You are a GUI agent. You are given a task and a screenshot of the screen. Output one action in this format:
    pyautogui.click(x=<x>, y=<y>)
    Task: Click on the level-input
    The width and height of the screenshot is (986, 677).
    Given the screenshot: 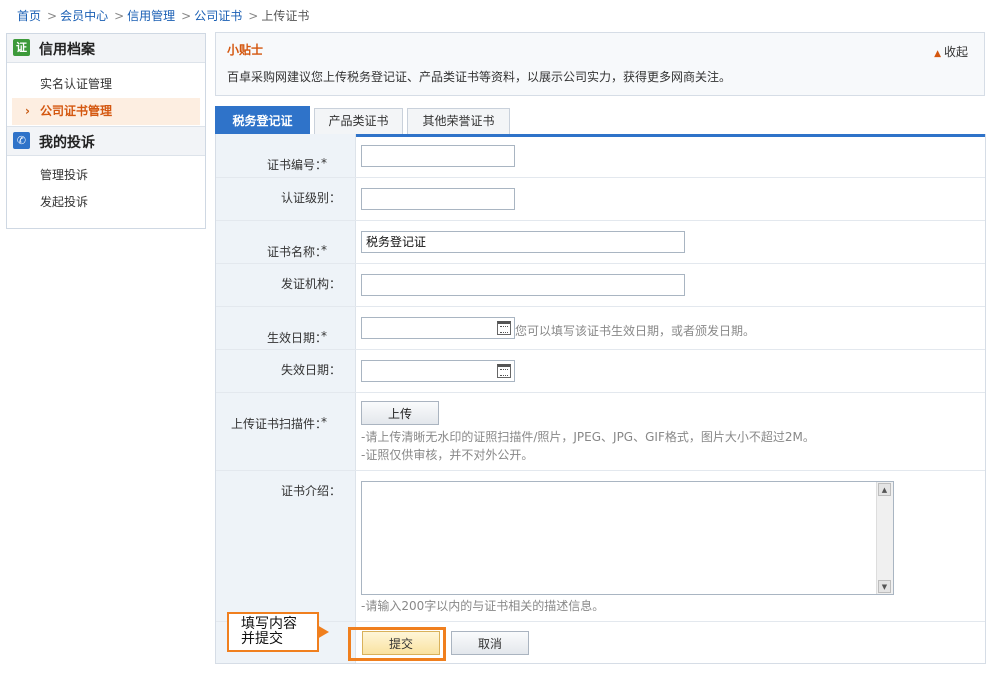 What is the action you would take?
    pyautogui.click(x=438, y=199)
    